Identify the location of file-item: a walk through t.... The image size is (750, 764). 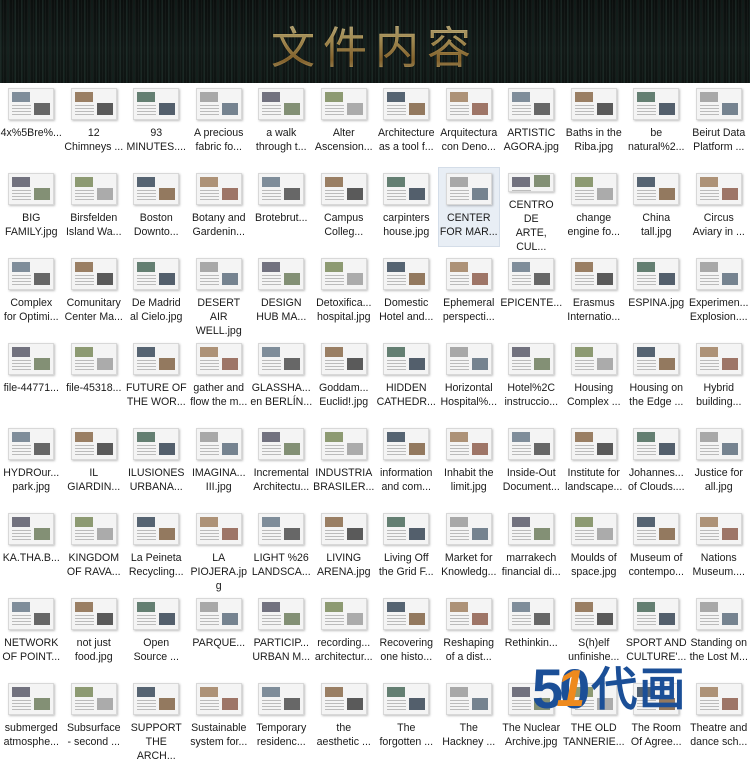
(281, 126).